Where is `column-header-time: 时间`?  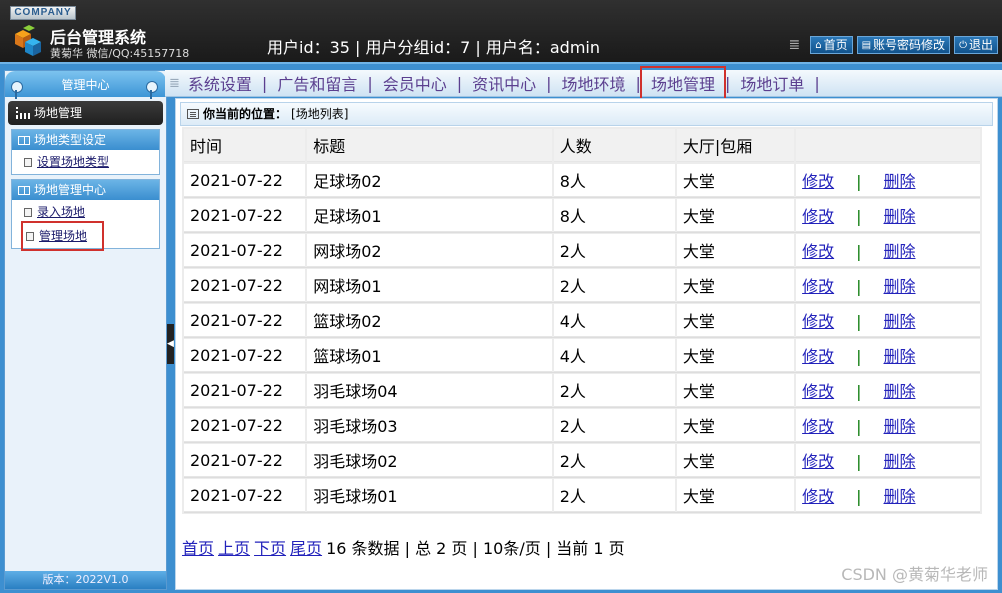 column-header-time: 时间 is located at coordinates (245, 145).